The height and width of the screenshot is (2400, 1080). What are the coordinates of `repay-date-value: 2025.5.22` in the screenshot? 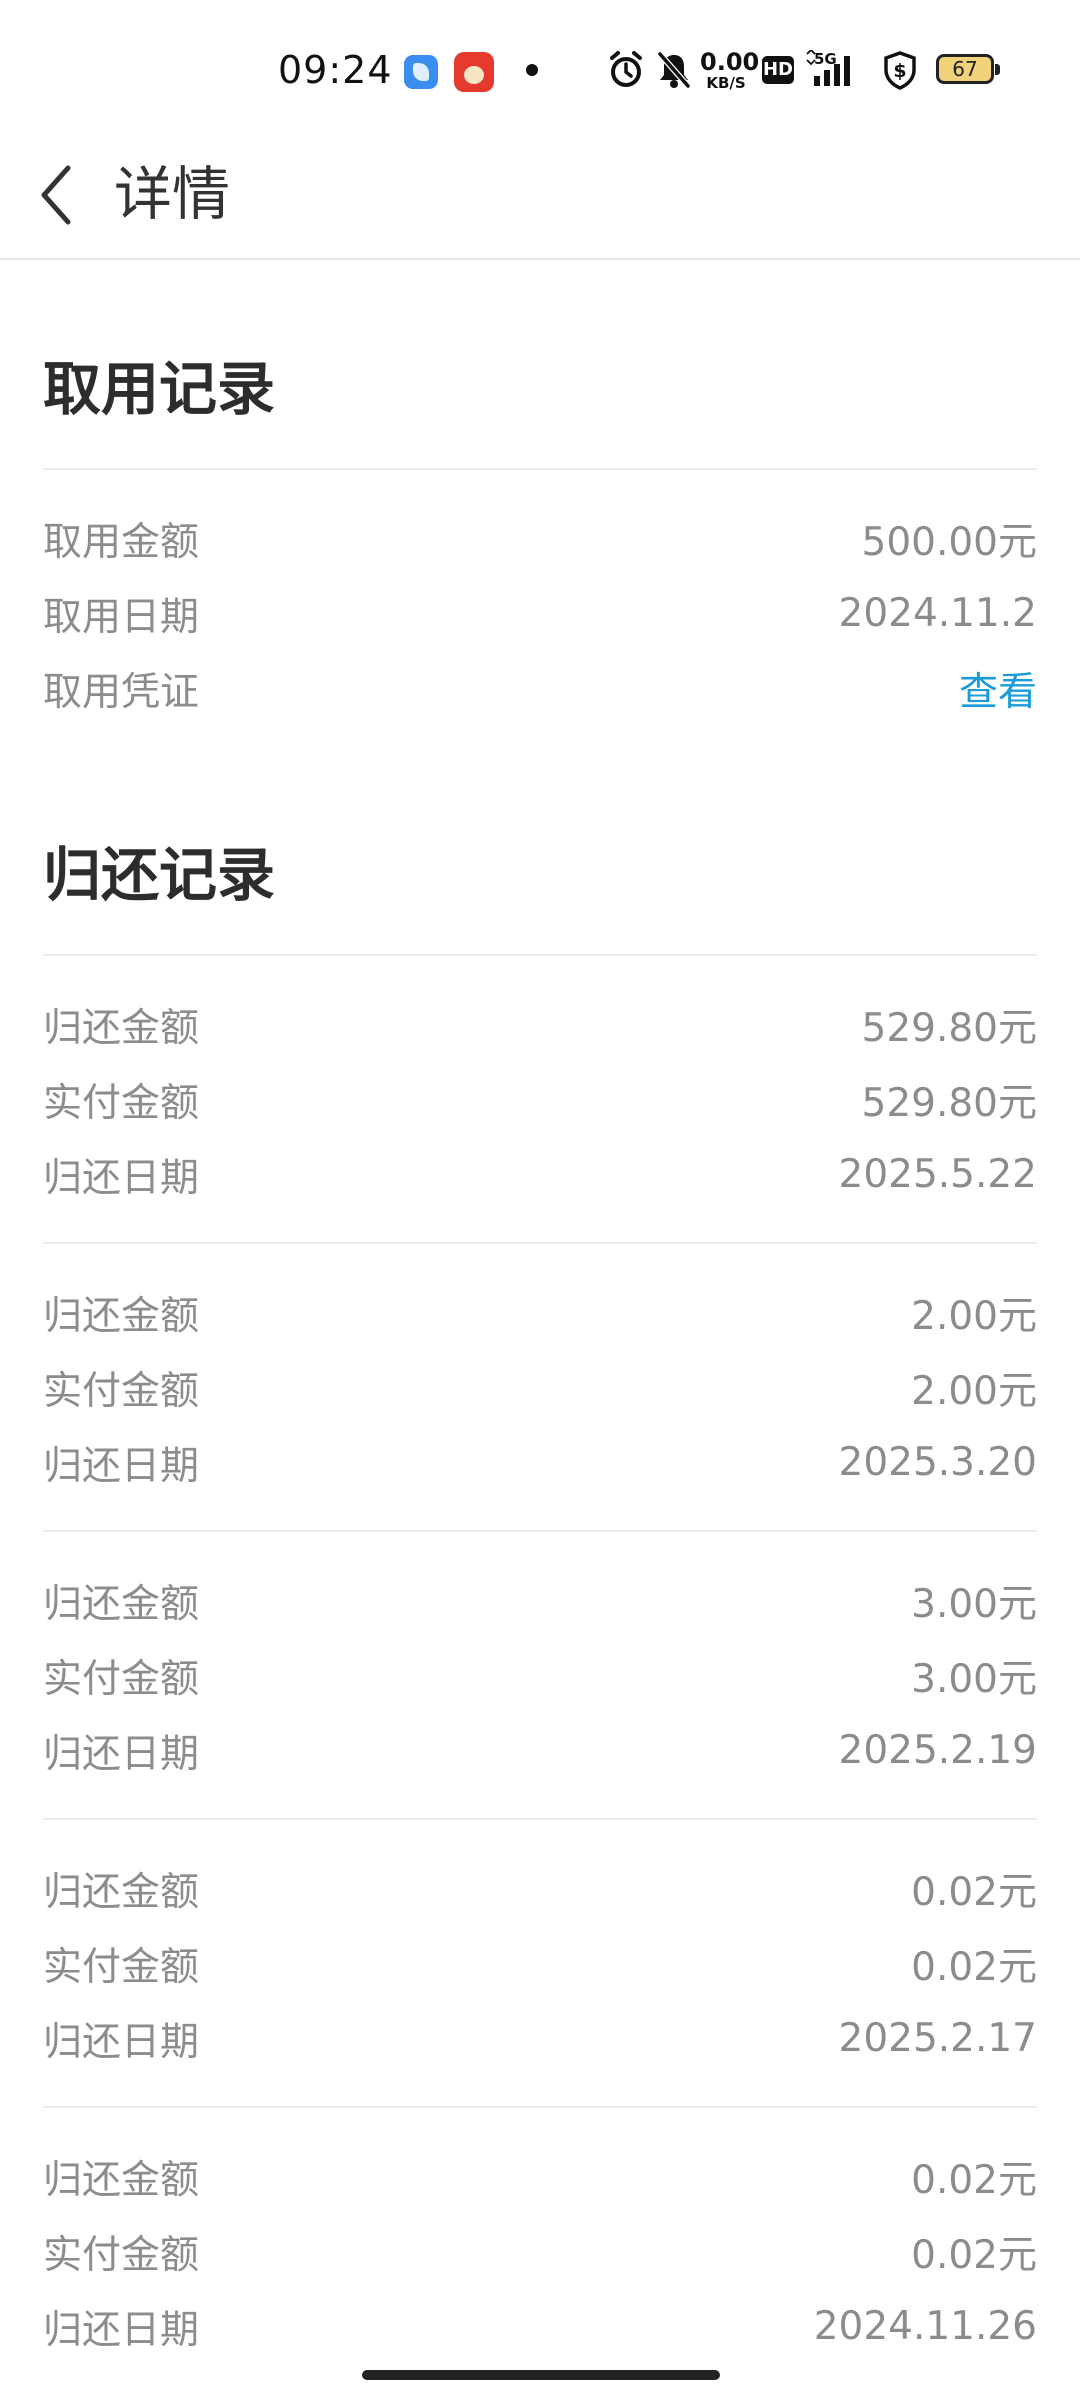 It's located at (938, 1174).